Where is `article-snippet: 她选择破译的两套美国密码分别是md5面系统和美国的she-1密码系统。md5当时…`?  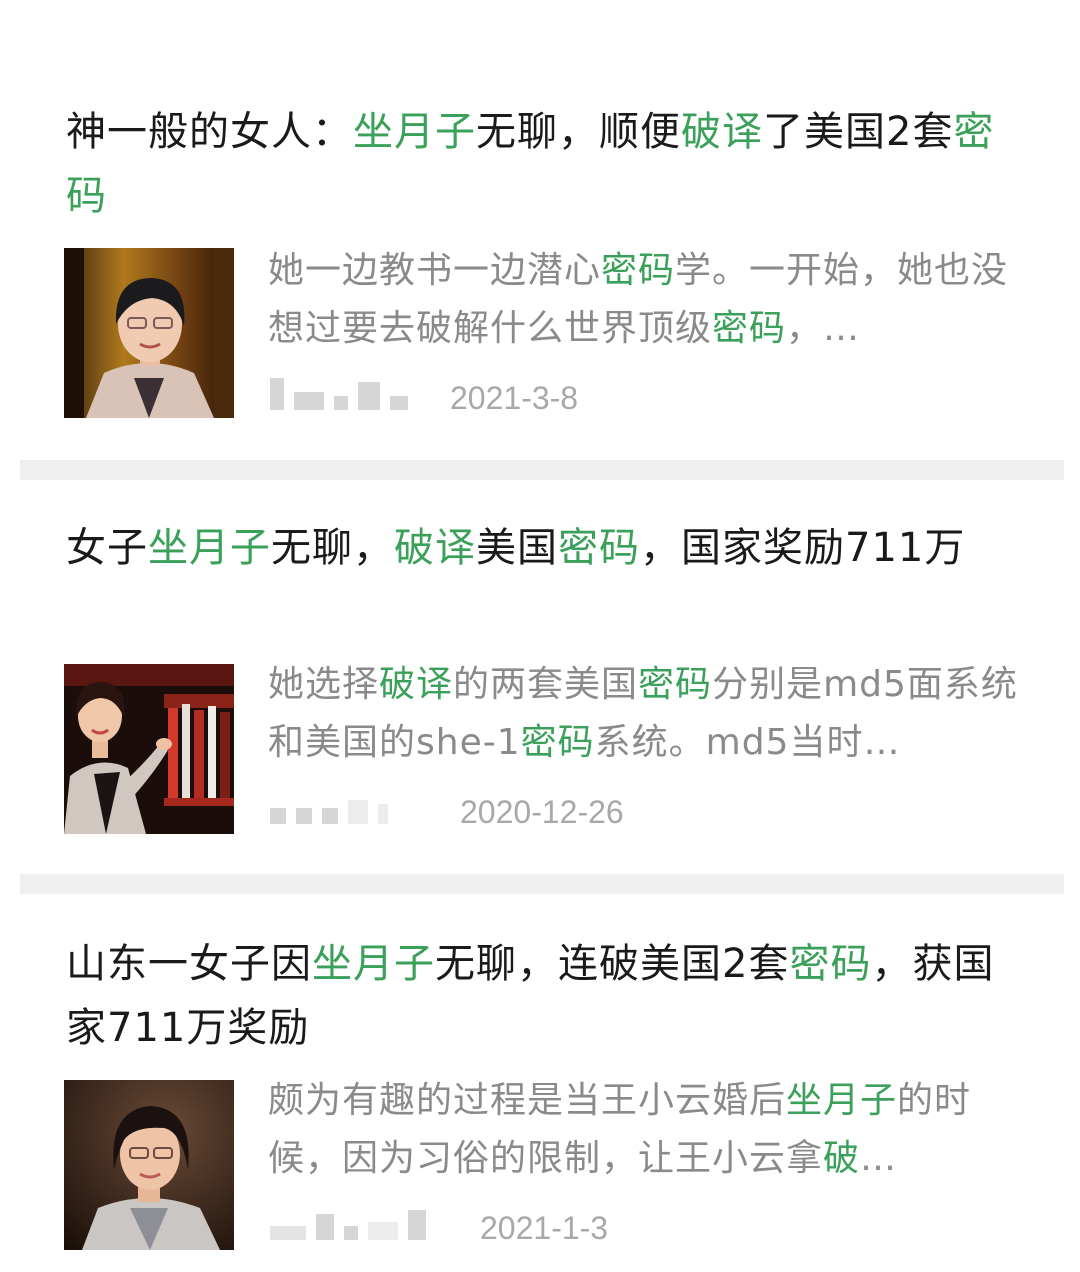 article-snippet: 她选择破译的两套美国密码分别是md5面系统和美国的she-1密码系统。md5当时… is located at coordinates (643, 713).